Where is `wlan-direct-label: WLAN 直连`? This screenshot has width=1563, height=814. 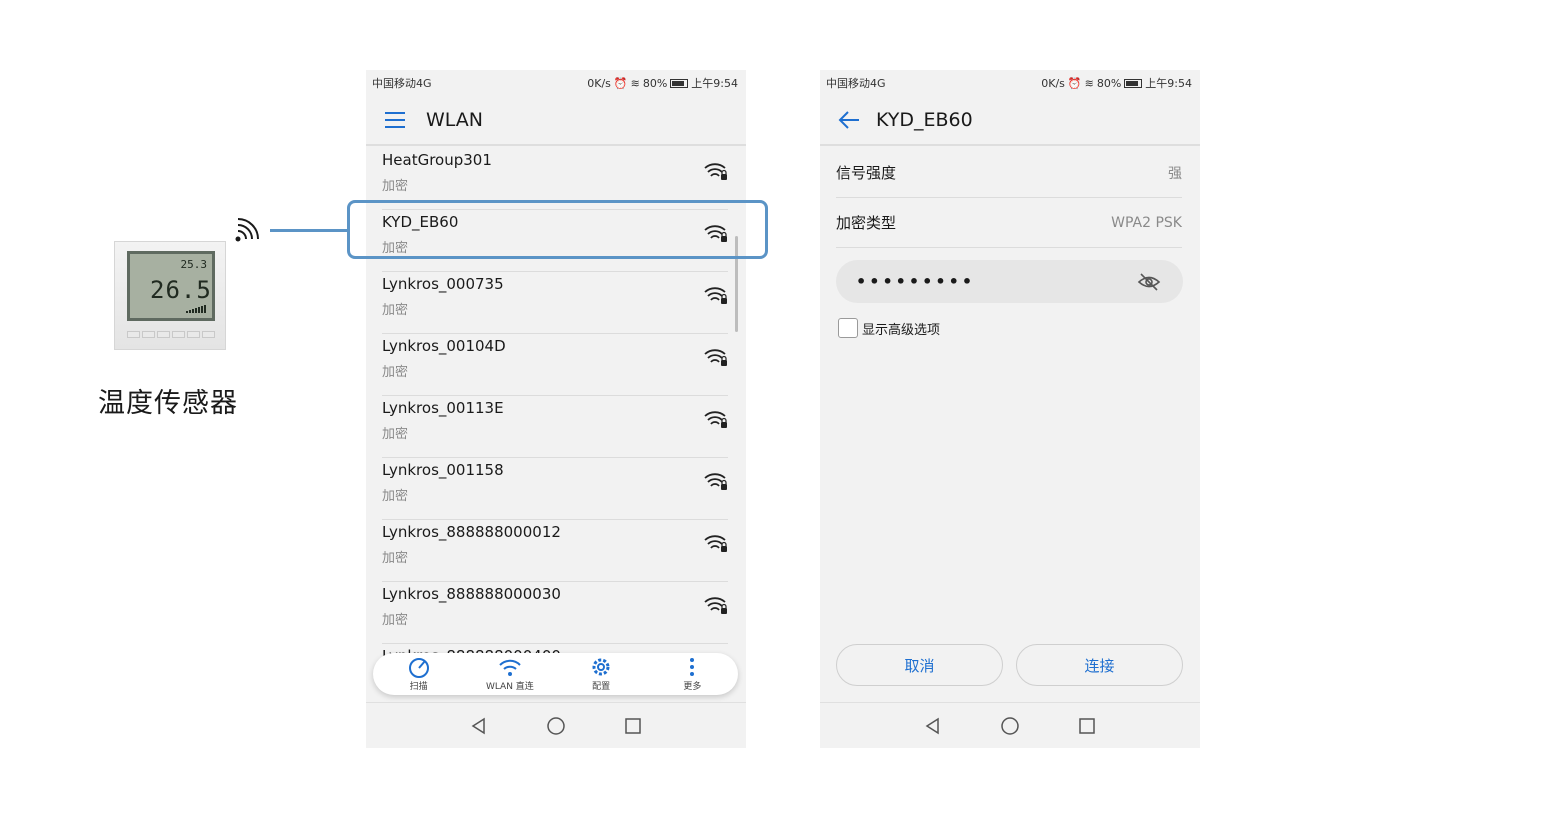 wlan-direct-label: WLAN 直连 is located at coordinates (509, 687).